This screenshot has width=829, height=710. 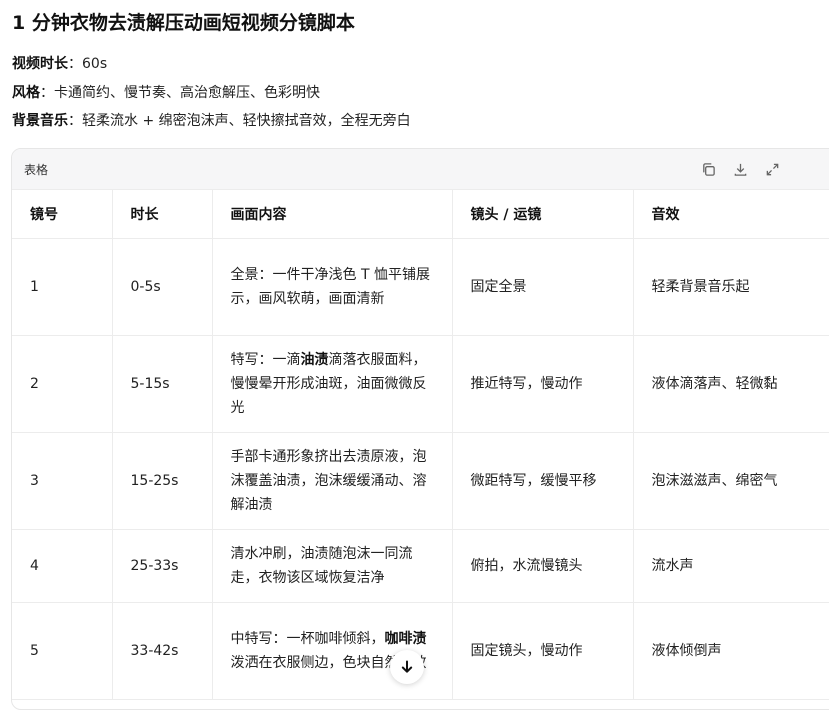 What do you see at coordinates (62, 384) in the screenshot?
I see `cell-shot-no: 2` at bounding box center [62, 384].